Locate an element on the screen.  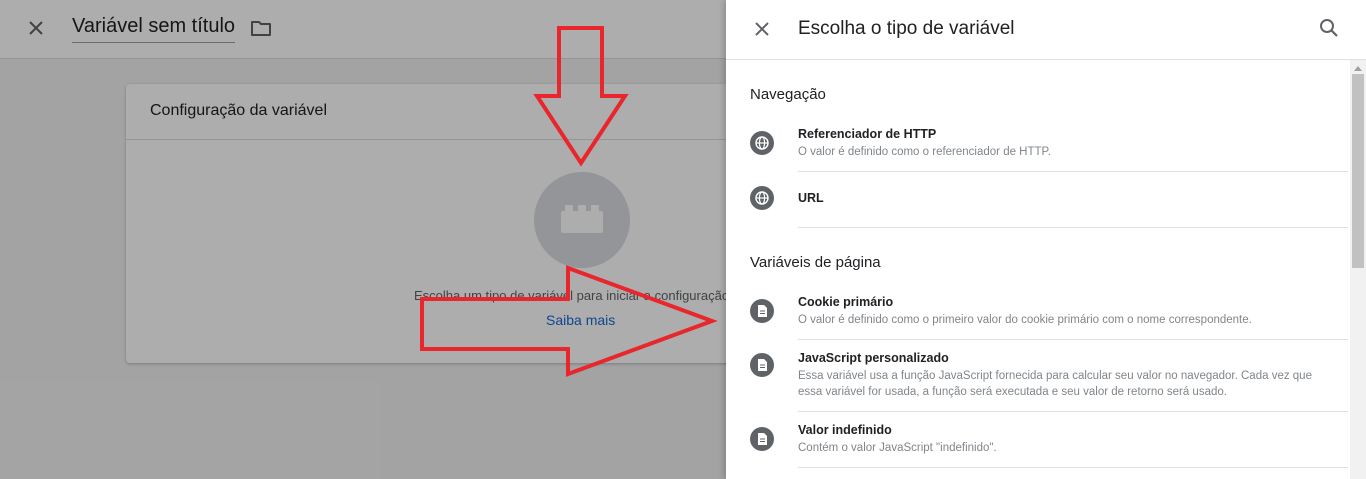
panel-title: Escolha o tipo de variável is located at coordinates (906, 28).